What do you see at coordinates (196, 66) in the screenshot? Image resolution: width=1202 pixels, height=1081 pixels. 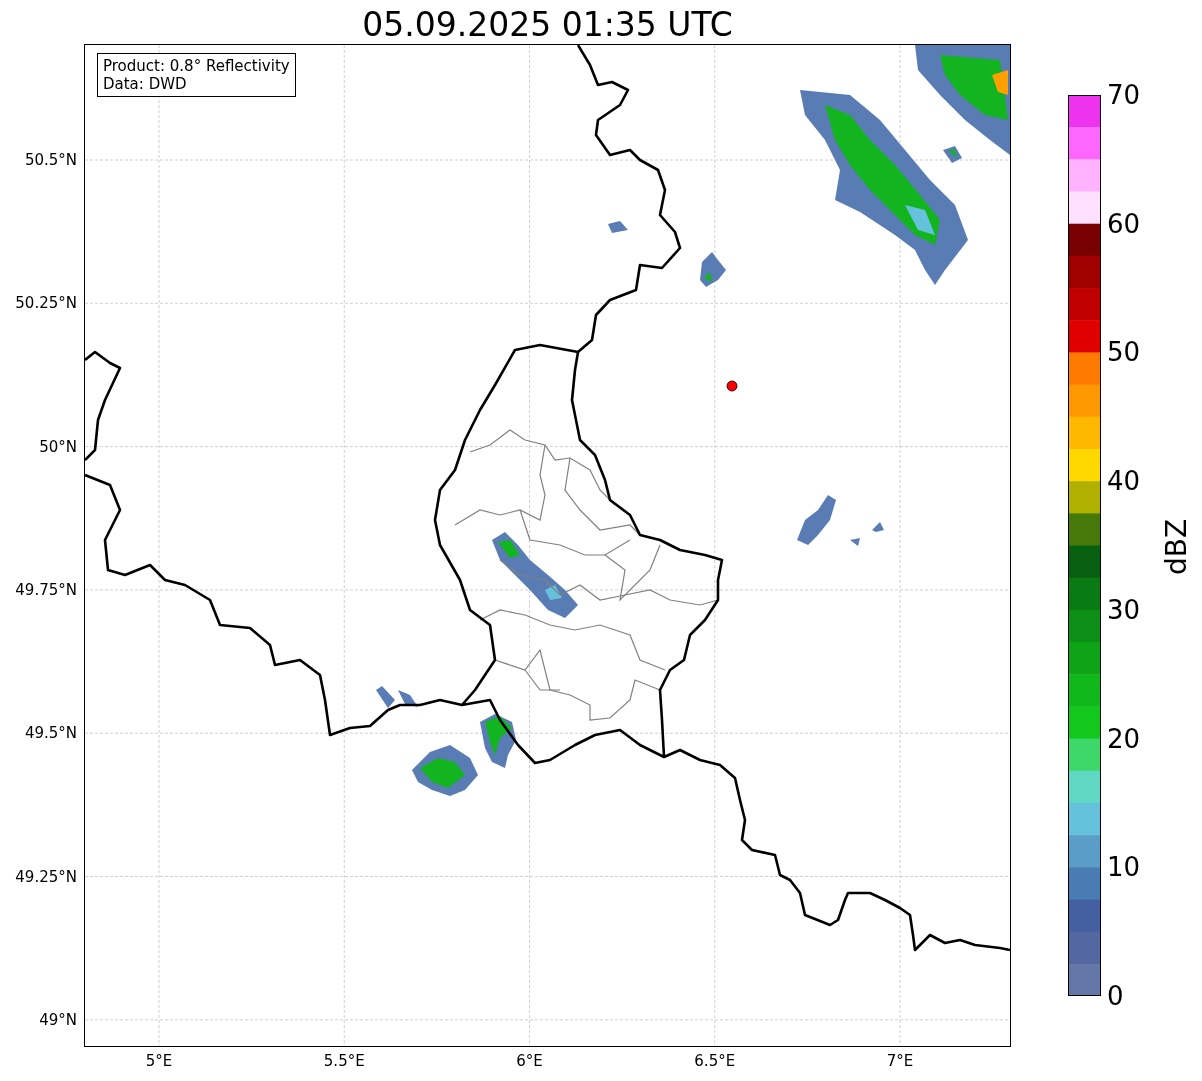 I see `info-text: Product: 0.8° Reflectivity` at bounding box center [196, 66].